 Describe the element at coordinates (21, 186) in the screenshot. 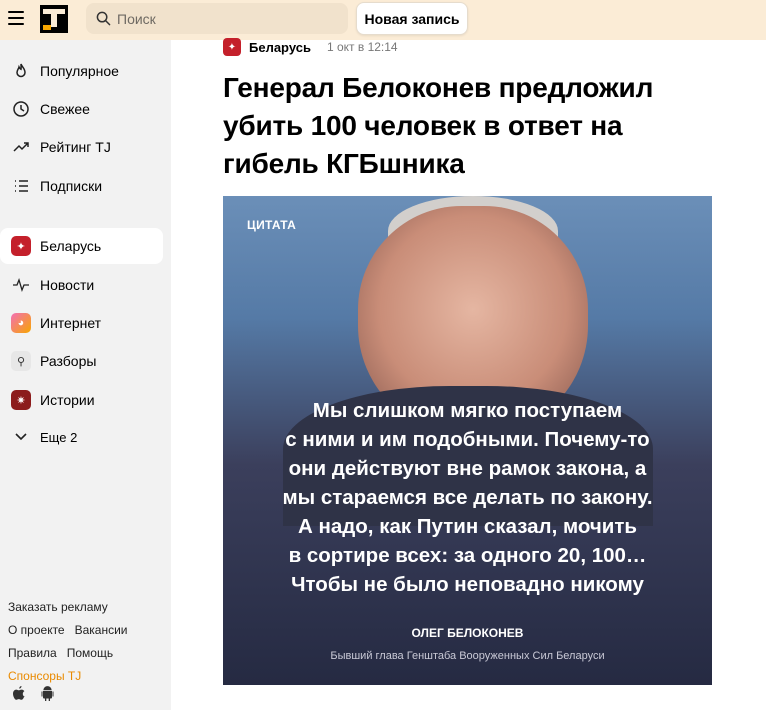

I see `list-icon` at that location.